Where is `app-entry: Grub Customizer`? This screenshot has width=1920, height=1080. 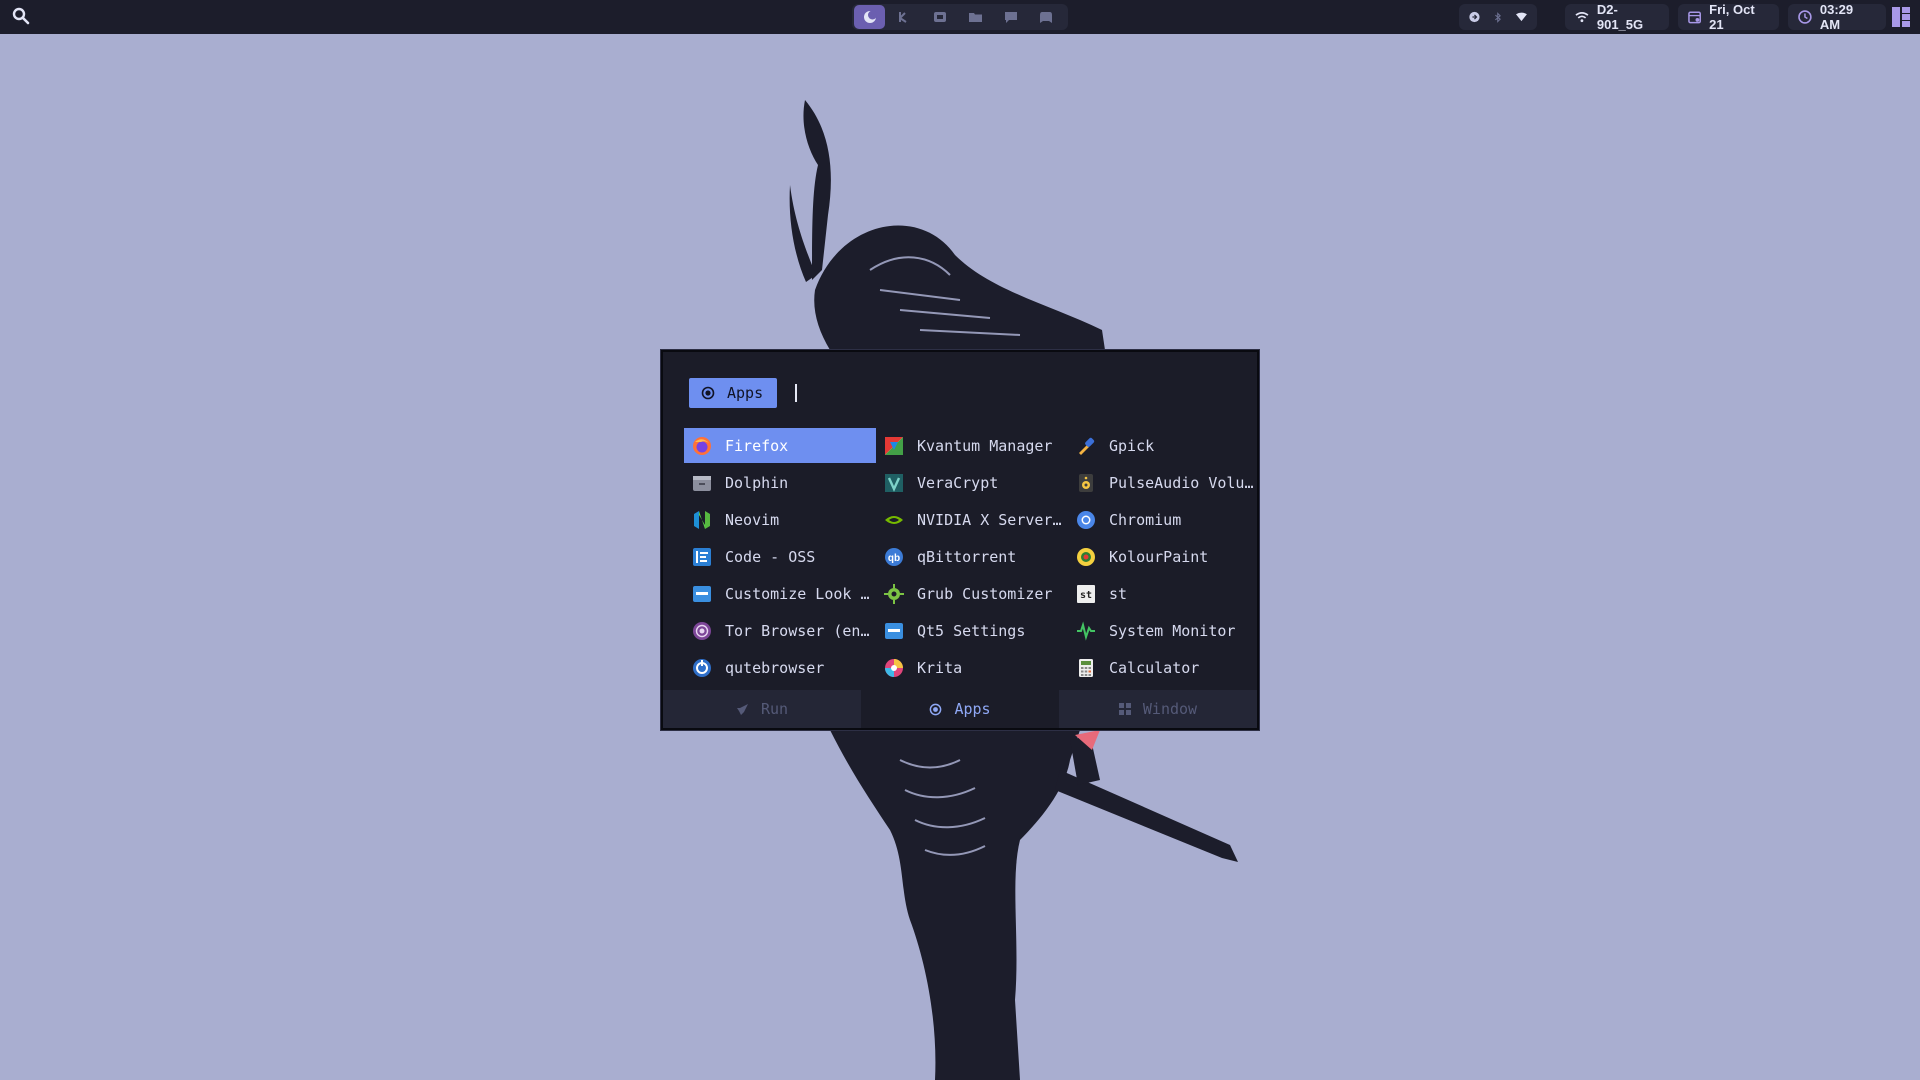 app-entry: Grub Customizer is located at coordinates (972, 593).